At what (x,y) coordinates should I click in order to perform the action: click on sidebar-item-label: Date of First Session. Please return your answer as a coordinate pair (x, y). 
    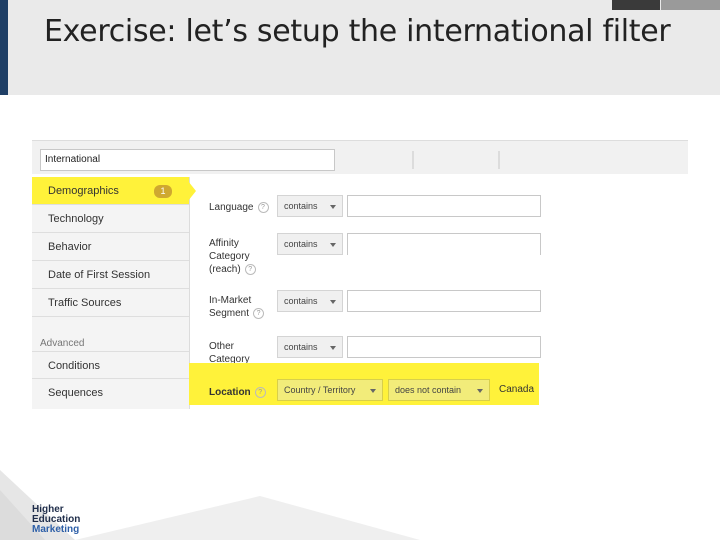
    Looking at the image, I should click on (99, 275).